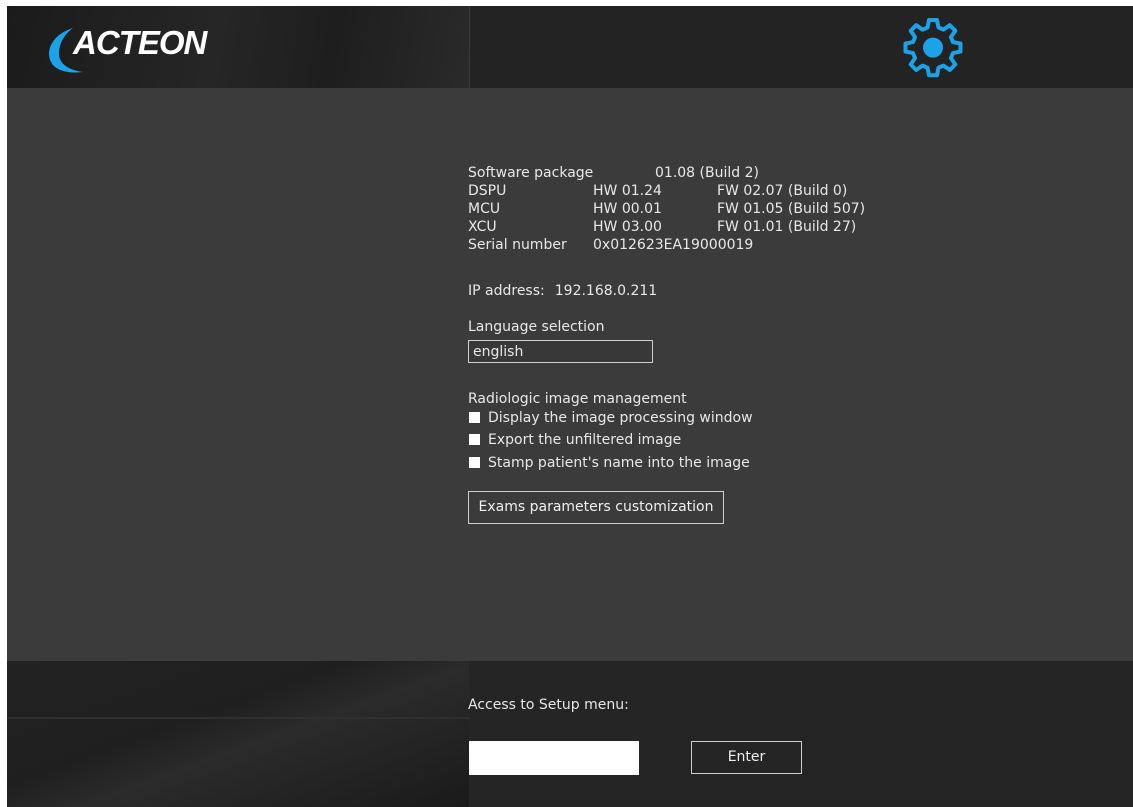 The image size is (1133, 807). I want to click on language-selection-label: Language selection, so click(536, 327).